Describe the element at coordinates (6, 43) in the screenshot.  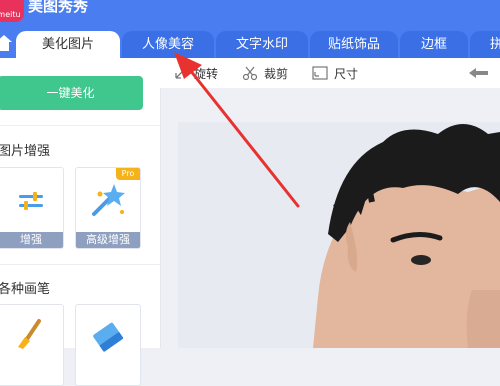
I see `home-icon` at that location.